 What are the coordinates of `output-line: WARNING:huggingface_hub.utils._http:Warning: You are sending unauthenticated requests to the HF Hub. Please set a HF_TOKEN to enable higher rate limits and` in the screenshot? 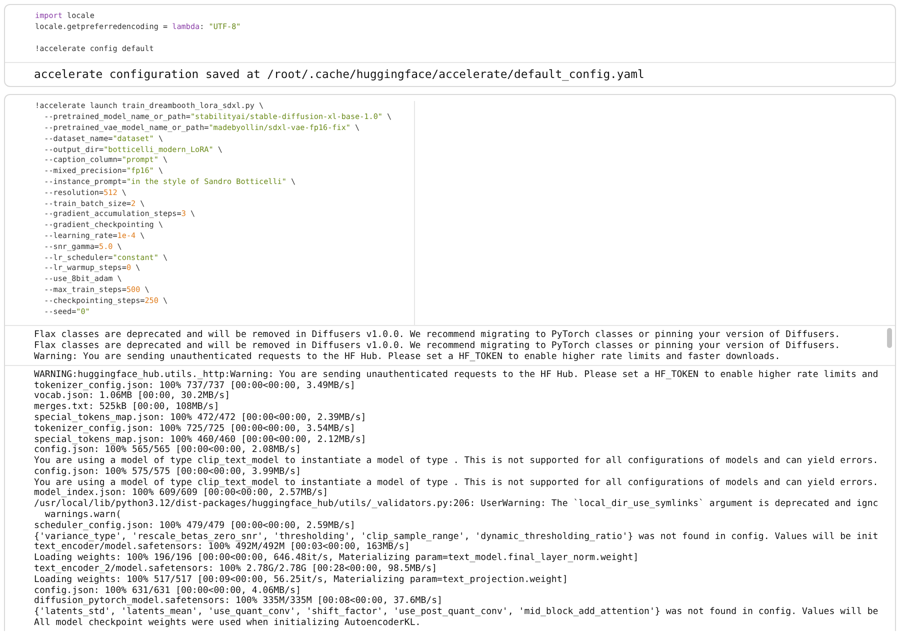 It's located at (457, 375).